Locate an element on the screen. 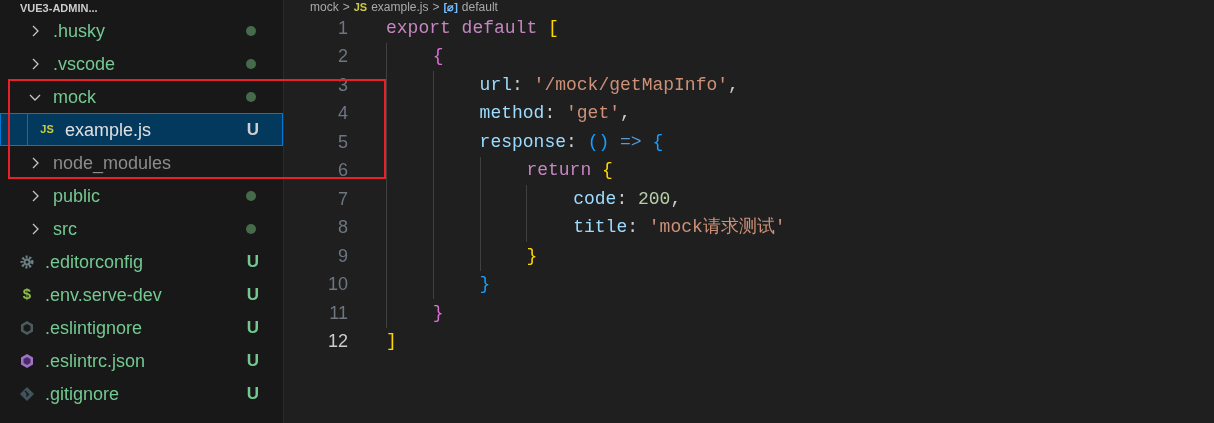 The height and width of the screenshot is (423, 1214). file-name: node_modules is located at coordinates (112, 162).